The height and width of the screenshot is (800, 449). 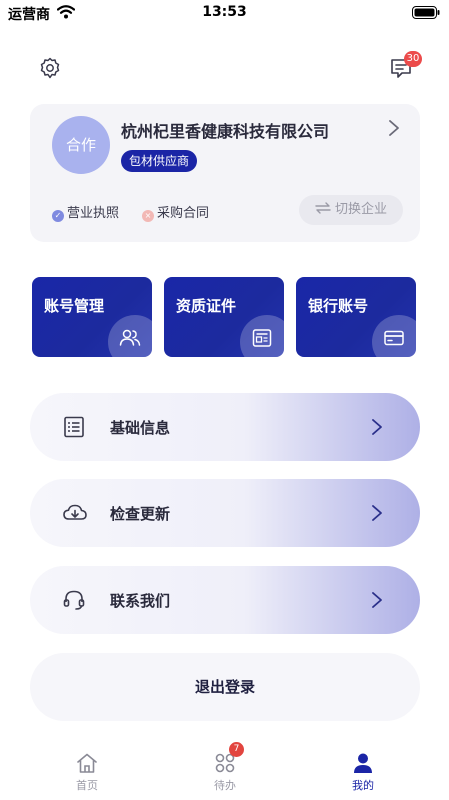 What do you see at coordinates (58, 216) in the screenshot?
I see `check-icon: ✓` at bounding box center [58, 216].